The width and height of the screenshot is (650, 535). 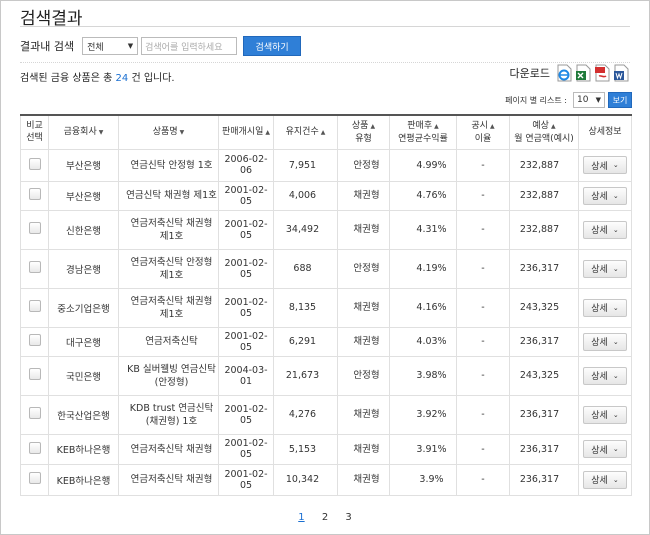 I want to click on pdf-icon, so click(x=602, y=73).